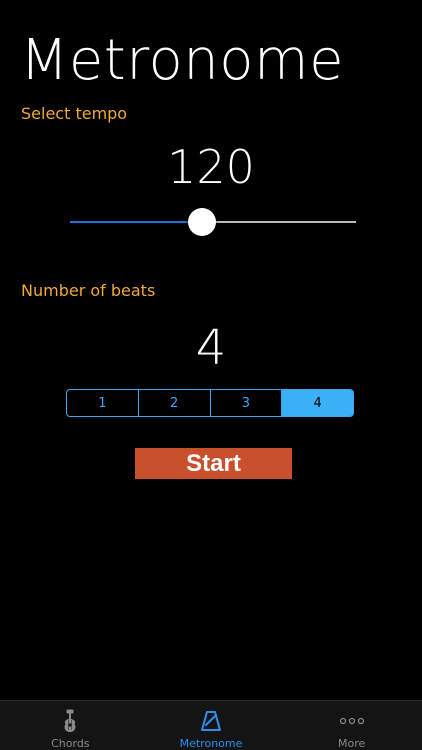 This screenshot has width=422, height=750. What do you see at coordinates (211, 743) in the screenshot?
I see `tab-metronome-label: Metronome` at bounding box center [211, 743].